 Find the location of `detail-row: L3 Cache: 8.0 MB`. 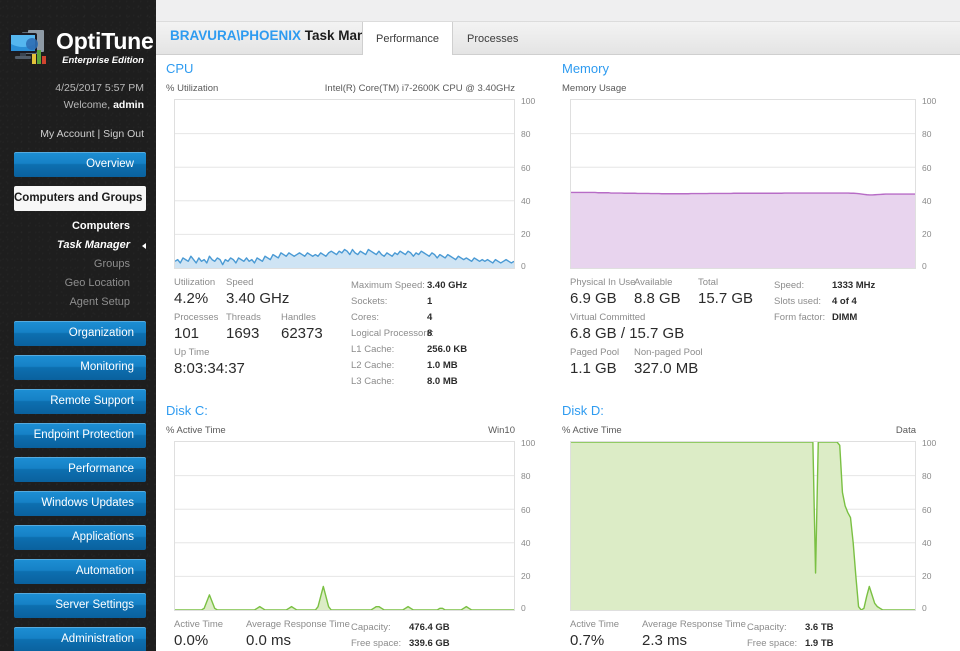

detail-row: L3 Cache: 8.0 MB is located at coordinates (409, 382).